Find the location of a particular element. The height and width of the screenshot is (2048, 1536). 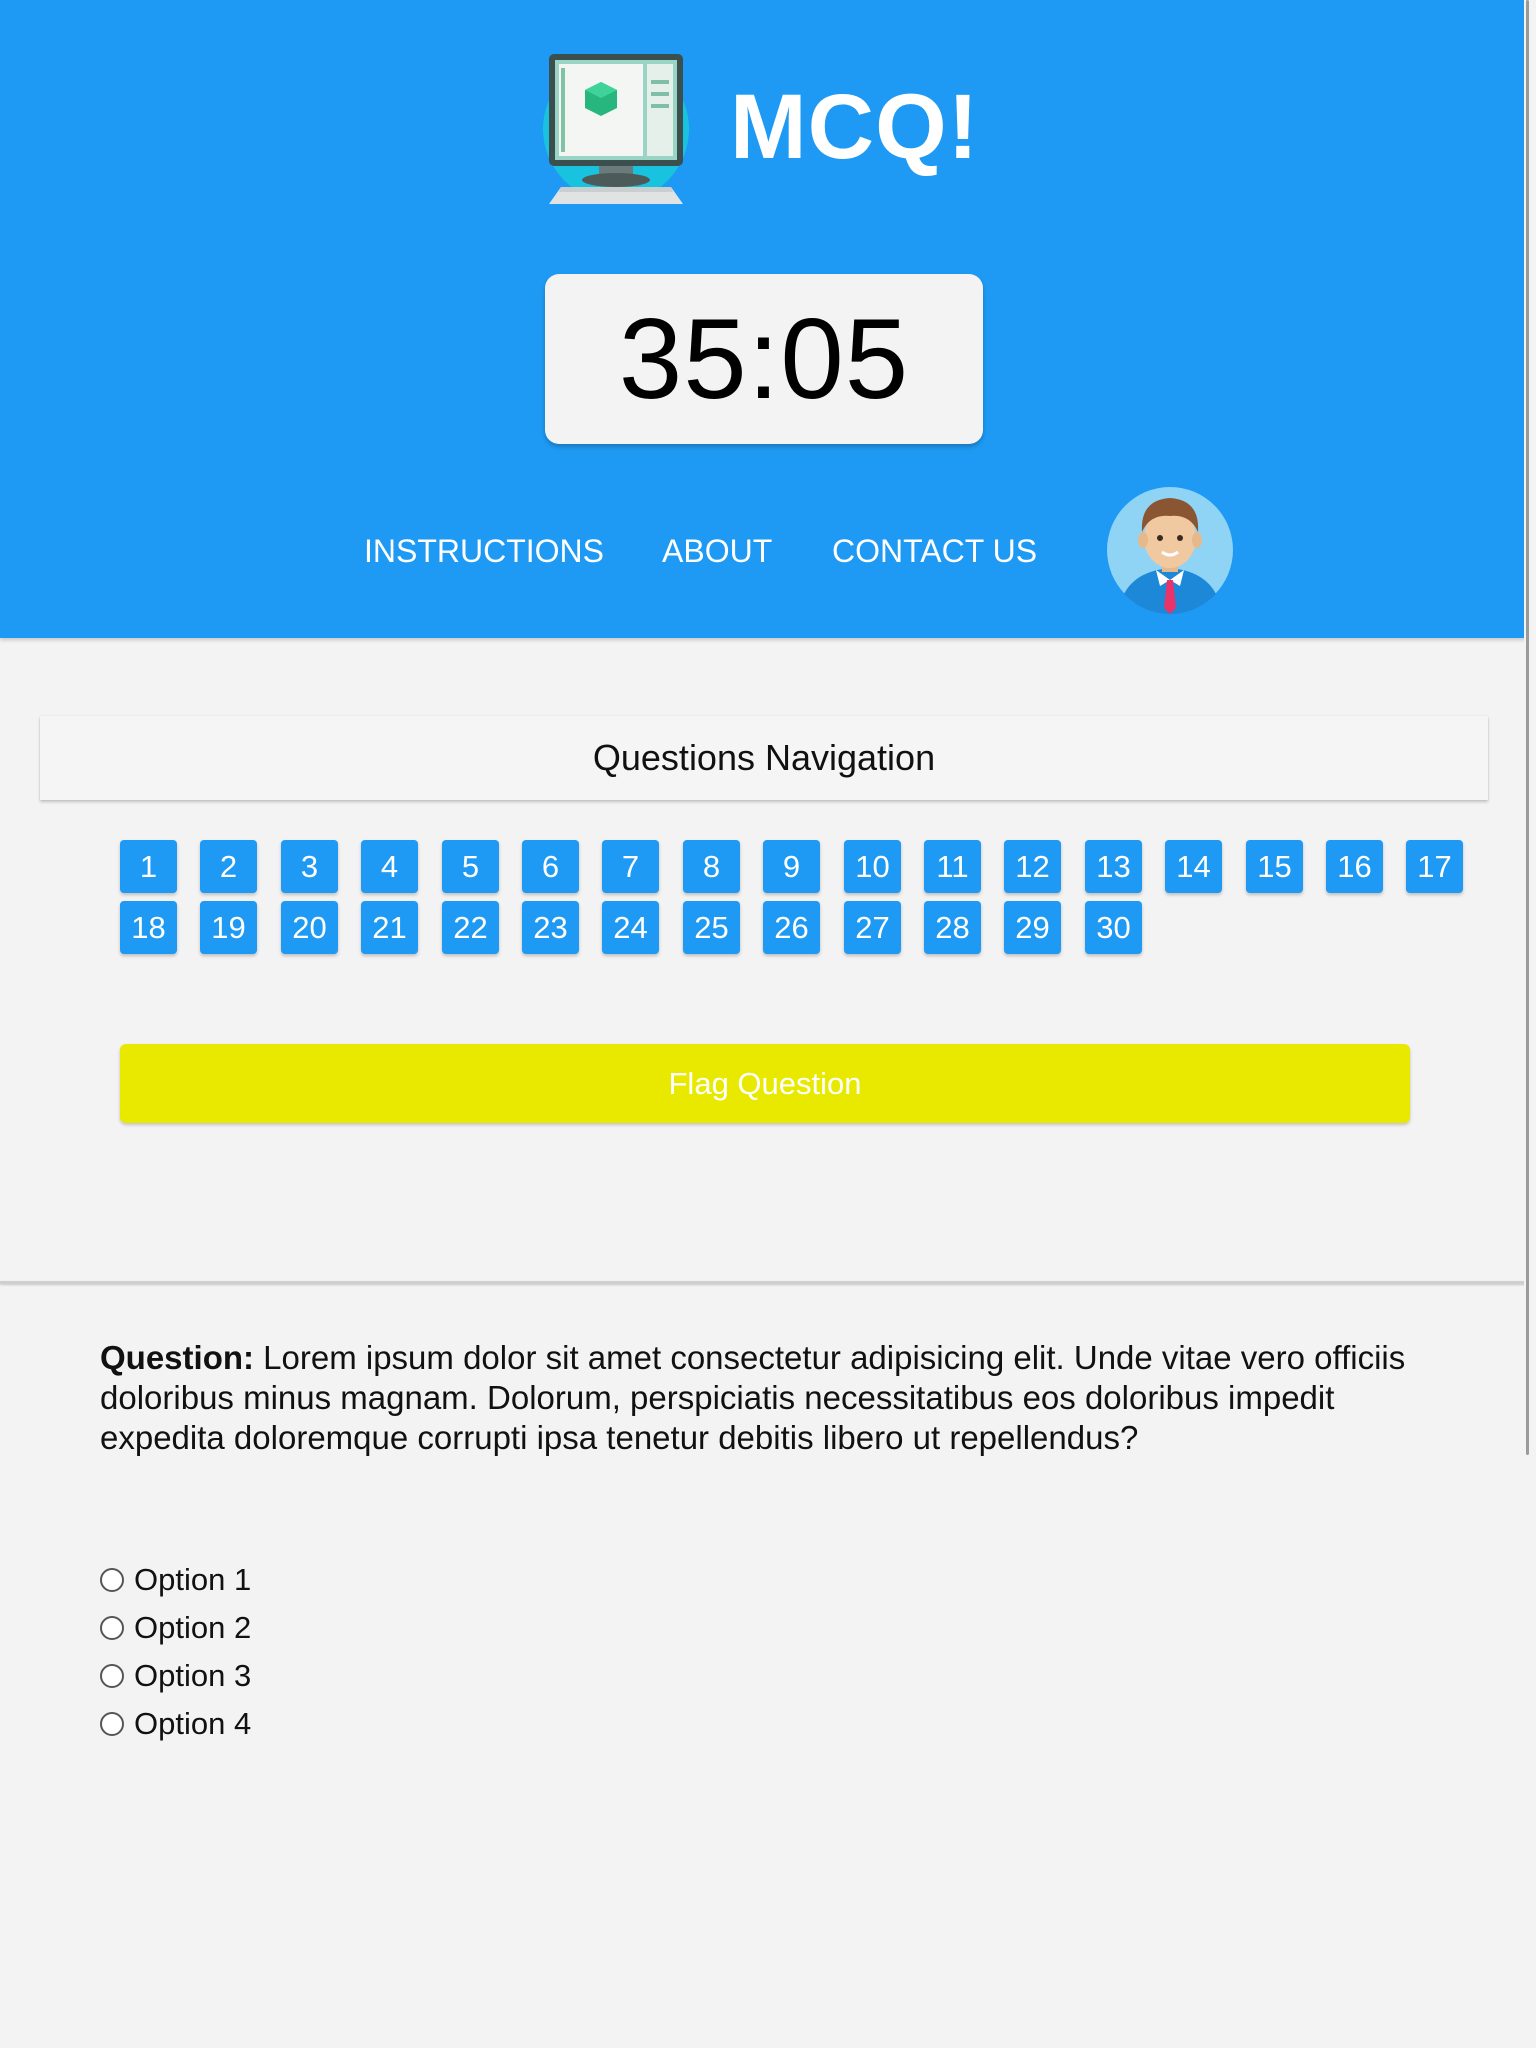

option-label: Option 3 is located at coordinates (193, 1675).